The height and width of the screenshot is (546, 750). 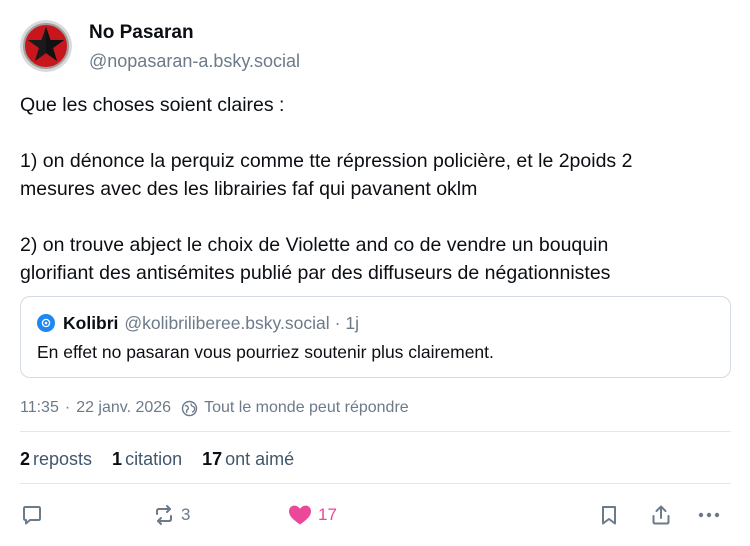 I want to click on author-avatar, so click(x=46, y=46).